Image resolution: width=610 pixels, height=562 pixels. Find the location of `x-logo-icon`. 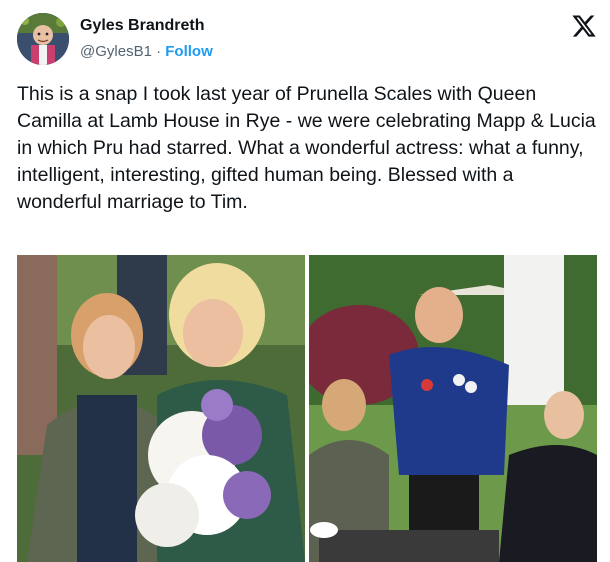

x-logo-icon is located at coordinates (584, 26).